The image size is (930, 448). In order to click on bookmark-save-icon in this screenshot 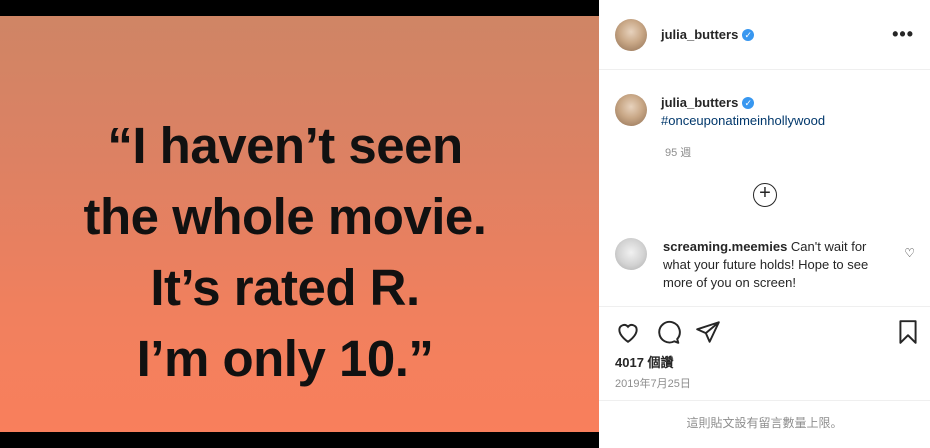, I will do `click(908, 332)`.